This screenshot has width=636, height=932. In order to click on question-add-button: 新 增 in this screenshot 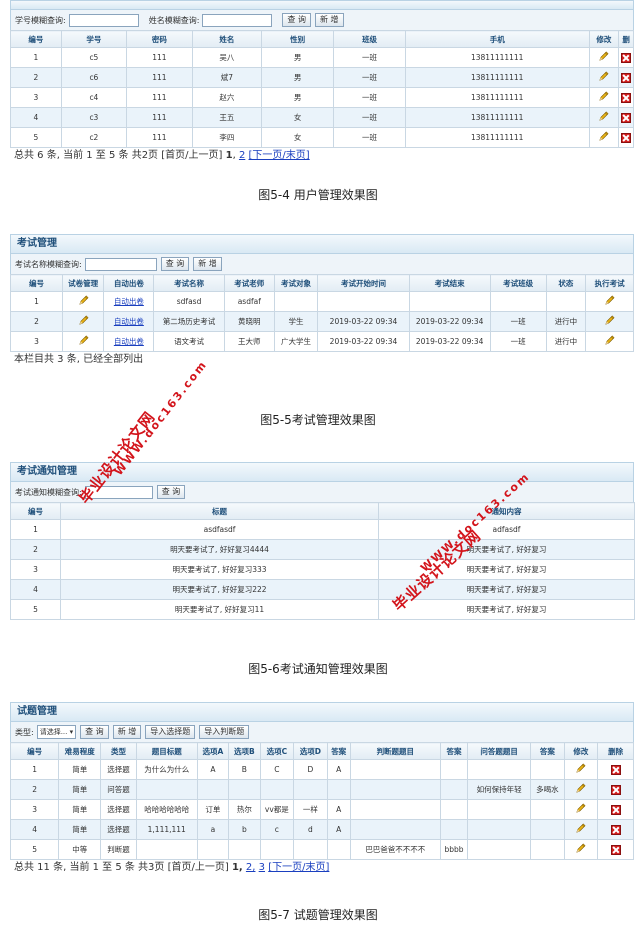, I will do `click(127, 732)`.